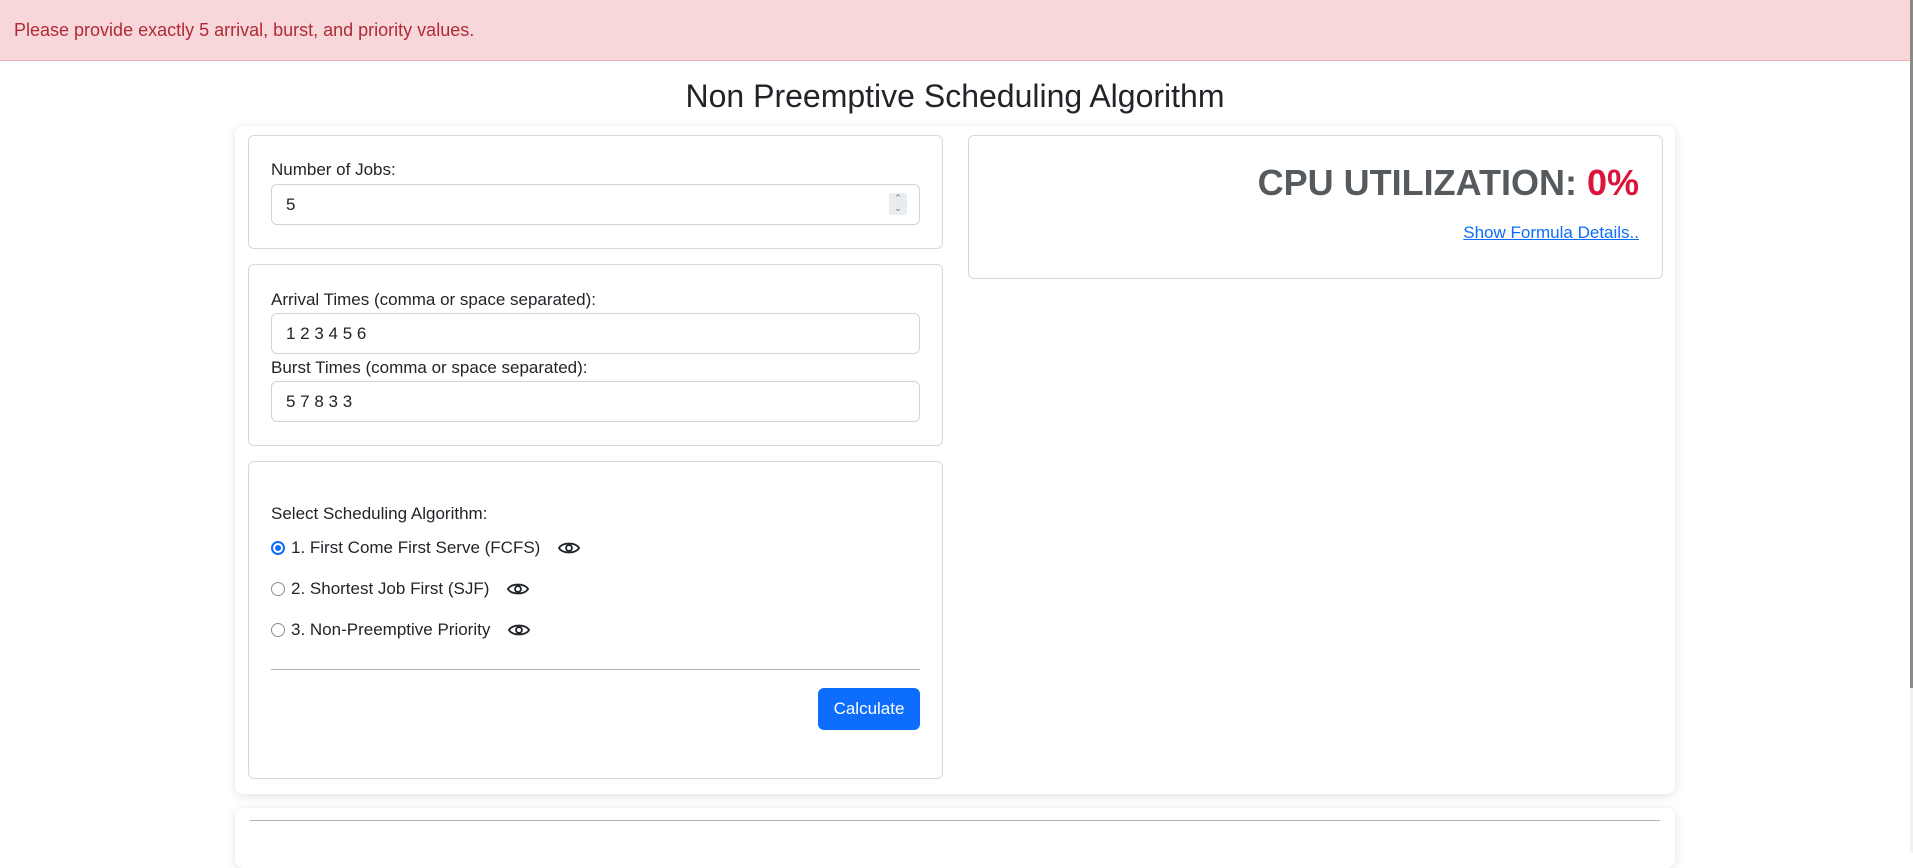 The image size is (1913, 868). Describe the element at coordinates (291, 204) in the screenshot. I see `jobs-input-value: 5` at that location.